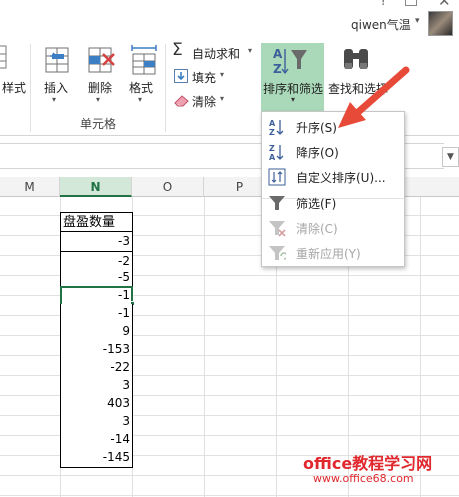 Image resolution: width=459 pixels, height=497 pixels. I want to click on reapply-filter-icon, so click(277, 253).